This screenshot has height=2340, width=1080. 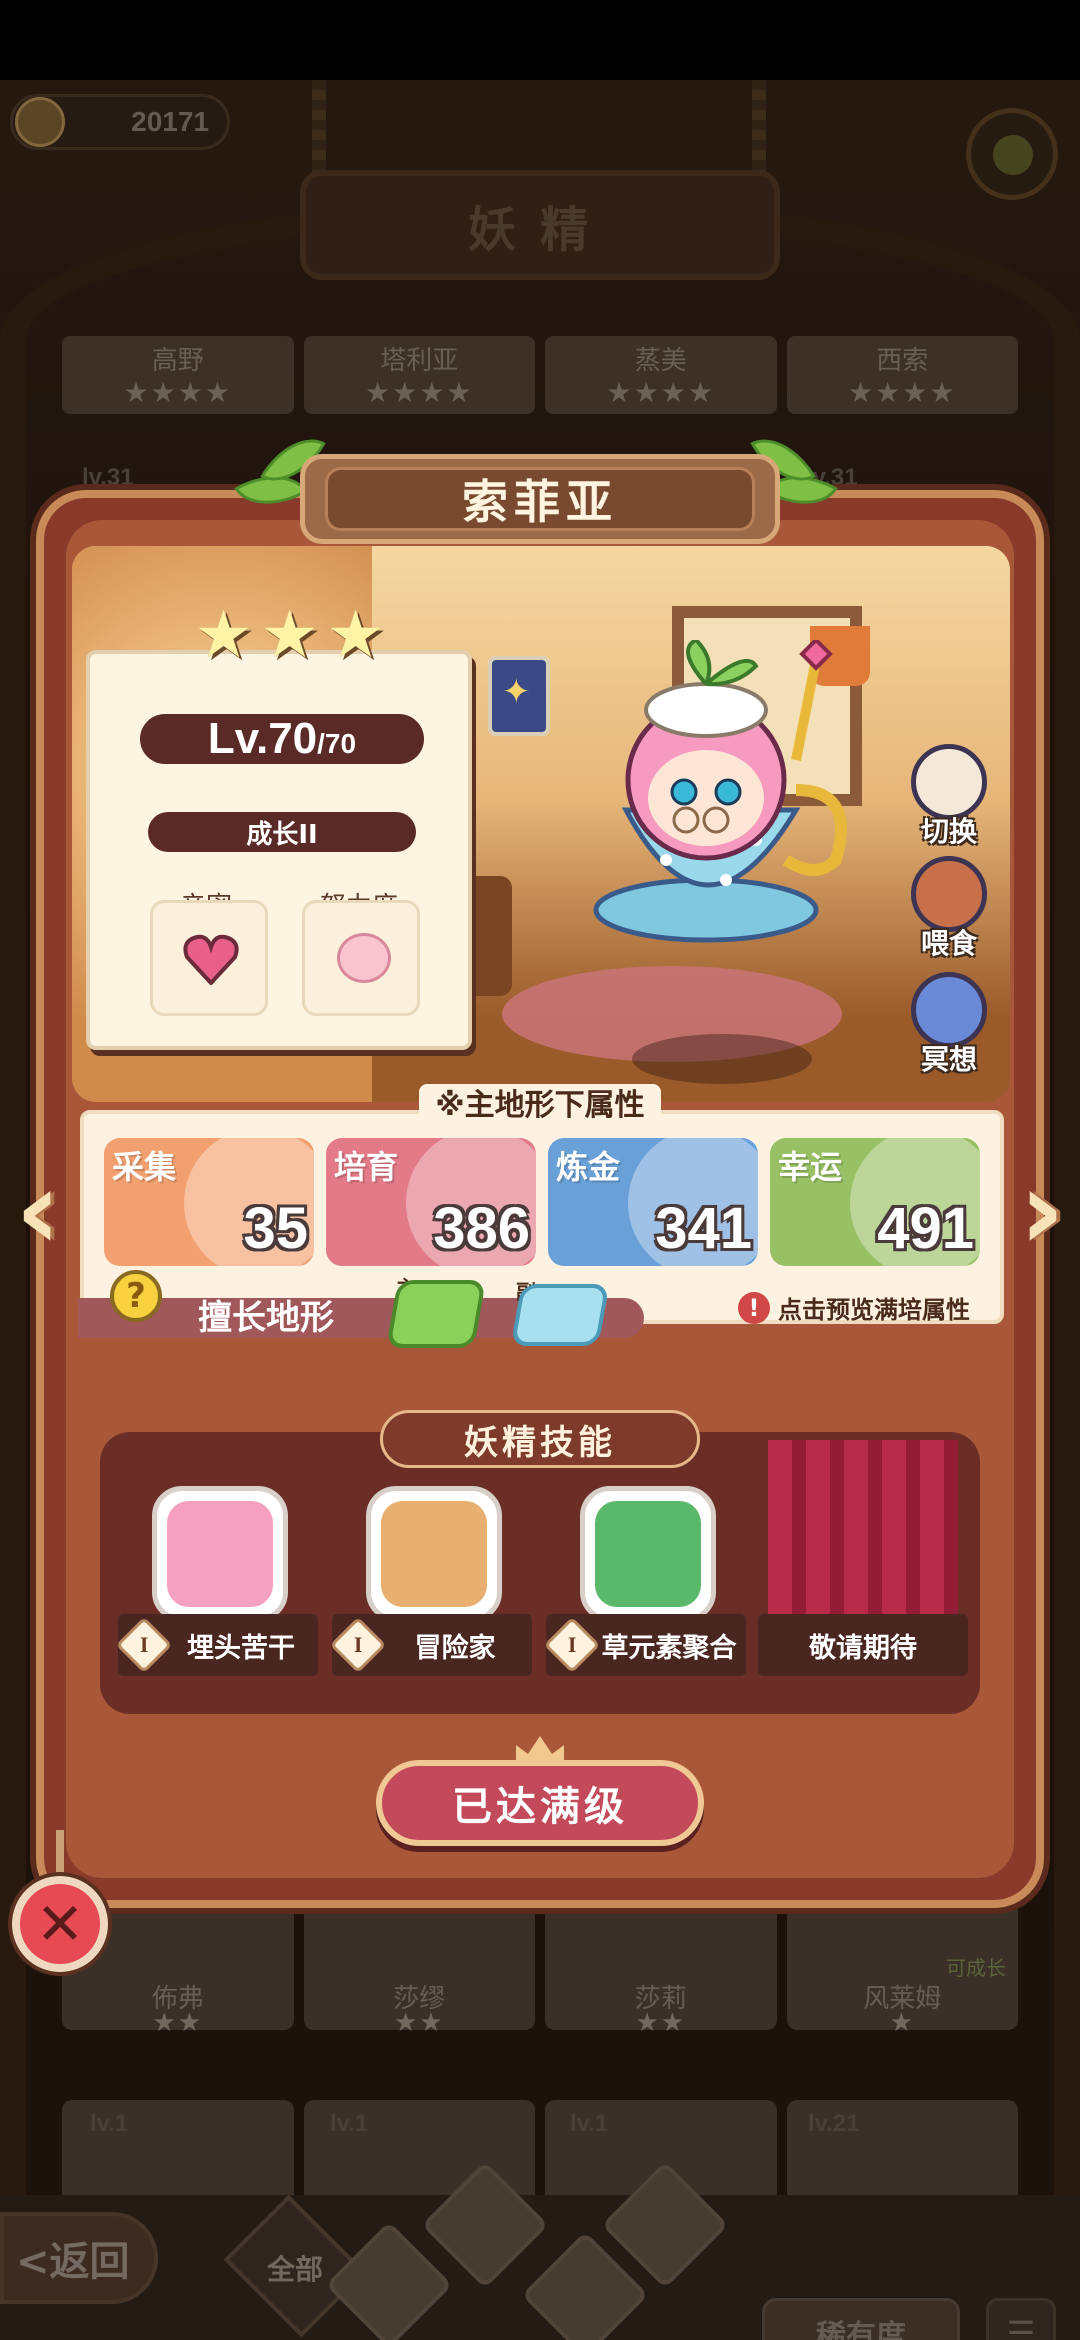 I want to click on fairy-level: Lv.70, so click(x=262, y=738).